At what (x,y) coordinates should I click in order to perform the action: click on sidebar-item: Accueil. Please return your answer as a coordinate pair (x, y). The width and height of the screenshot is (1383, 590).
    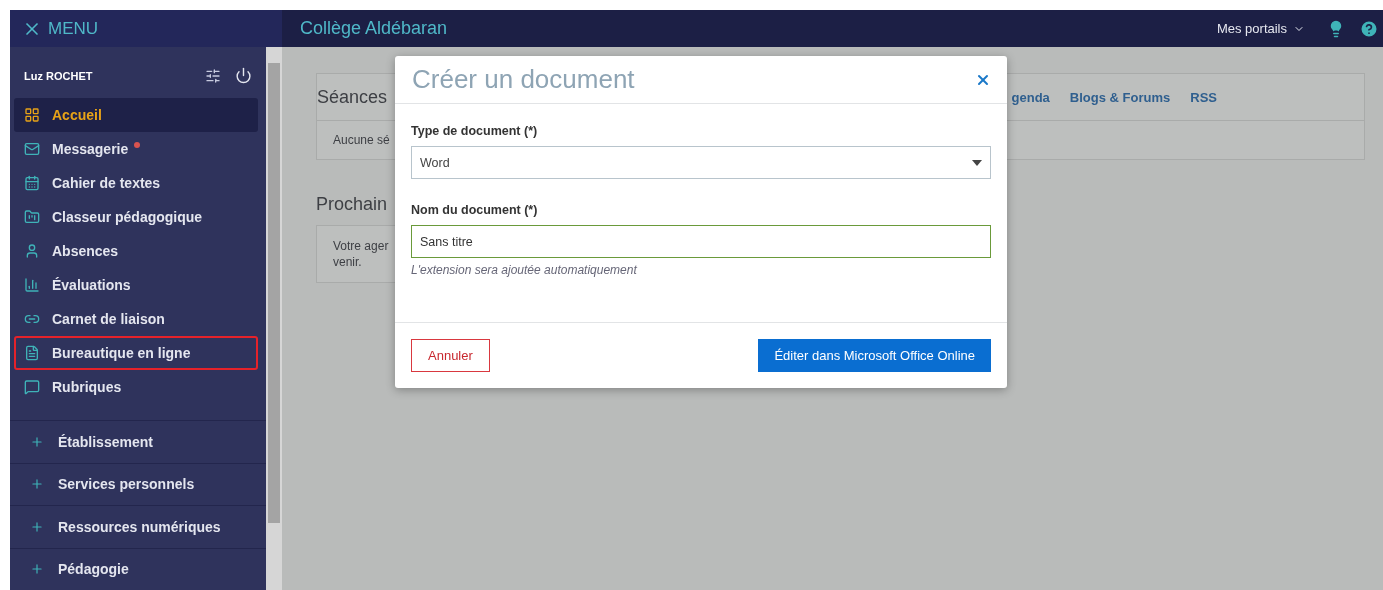
    Looking at the image, I should click on (136, 115).